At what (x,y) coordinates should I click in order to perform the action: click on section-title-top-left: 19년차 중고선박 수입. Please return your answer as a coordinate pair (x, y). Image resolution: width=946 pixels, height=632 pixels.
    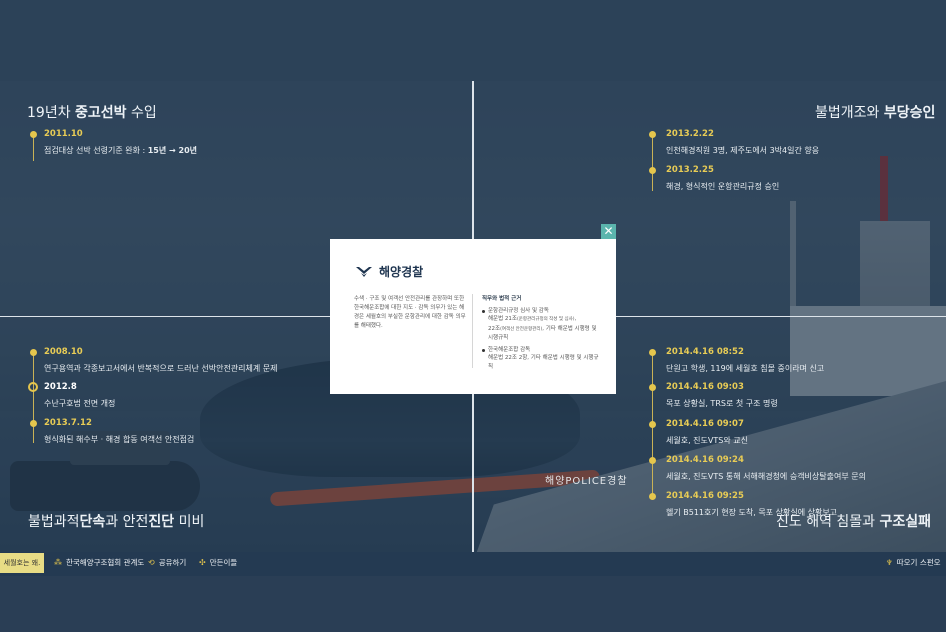
    Looking at the image, I should click on (92, 112).